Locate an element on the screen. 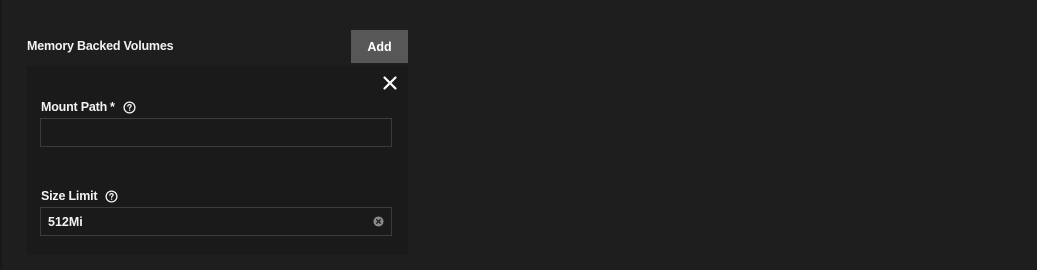 The width and height of the screenshot is (1037, 270). clear-input-icon is located at coordinates (378, 221).